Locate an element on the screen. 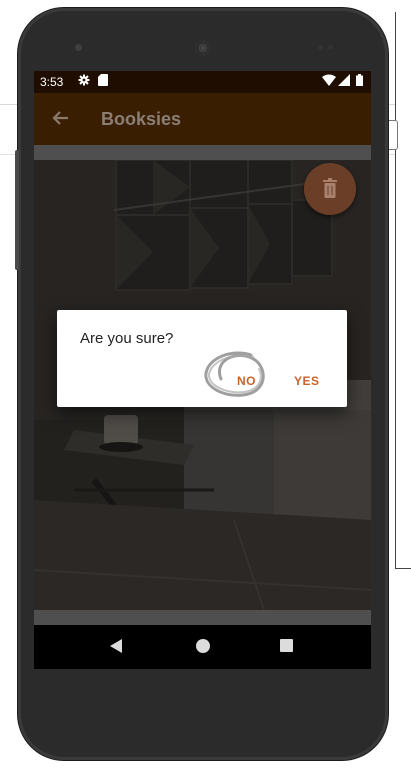 This screenshot has width=411, height=777. back-triangle-icon is located at coordinates (116, 646).